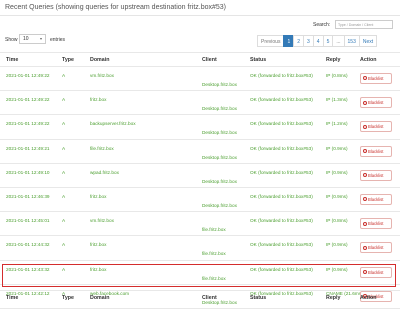 The image size is (400, 310). What do you see at coordinates (199, 275) in the screenshot?
I see `highlighted-row-outline` at bounding box center [199, 275].